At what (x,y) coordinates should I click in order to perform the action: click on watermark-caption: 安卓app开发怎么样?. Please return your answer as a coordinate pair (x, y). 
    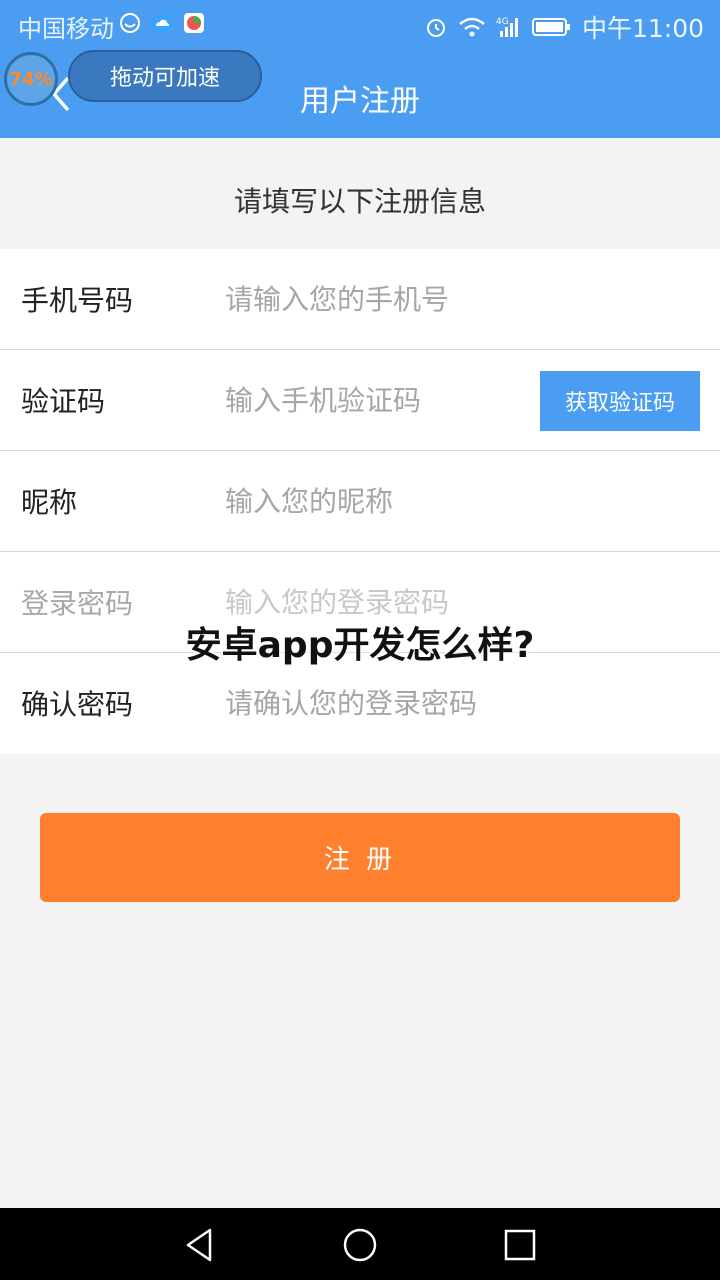
    Looking at the image, I should click on (360, 645).